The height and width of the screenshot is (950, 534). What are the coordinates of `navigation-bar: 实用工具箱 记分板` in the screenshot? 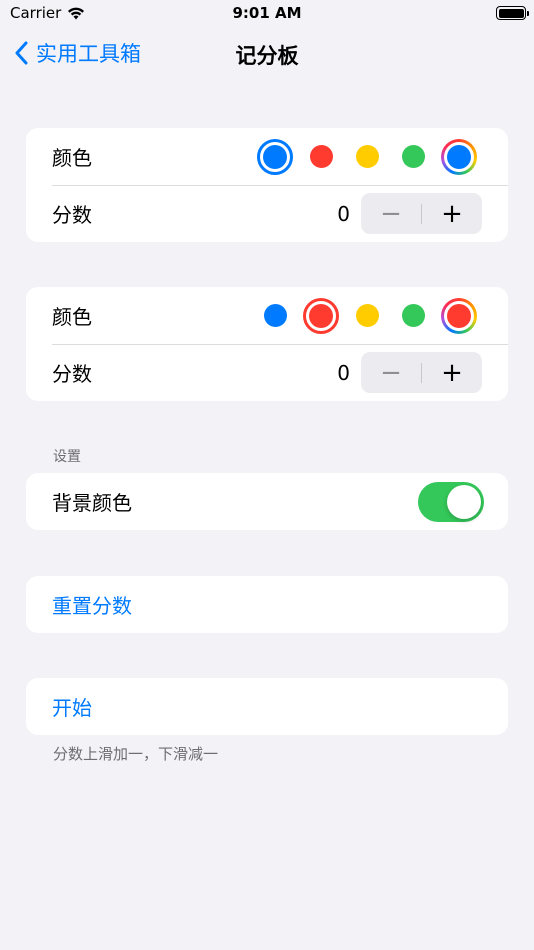 It's located at (267, 54).